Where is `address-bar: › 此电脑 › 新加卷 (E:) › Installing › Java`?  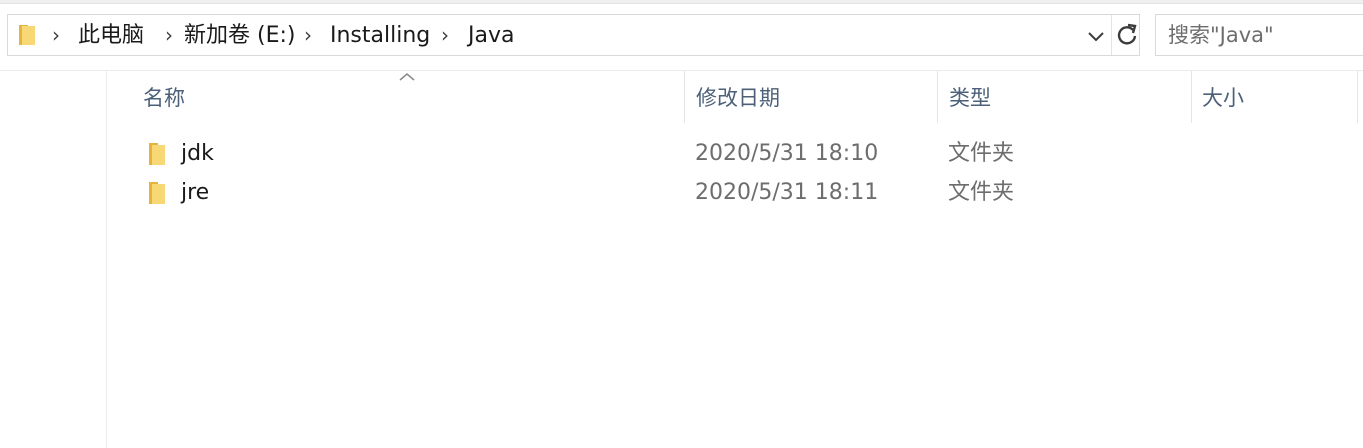
address-bar: › 此电脑 › 新加卷 (E:) › Installing › Java is located at coordinates (573, 35).